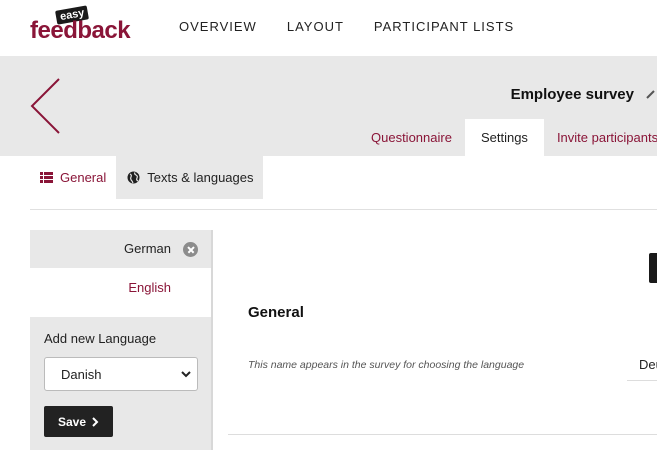  What do you see at coordinates (600, 137) in the screenshot?
I see `tab-invite-participants: Invite participants` at bounding box center [600, 137].